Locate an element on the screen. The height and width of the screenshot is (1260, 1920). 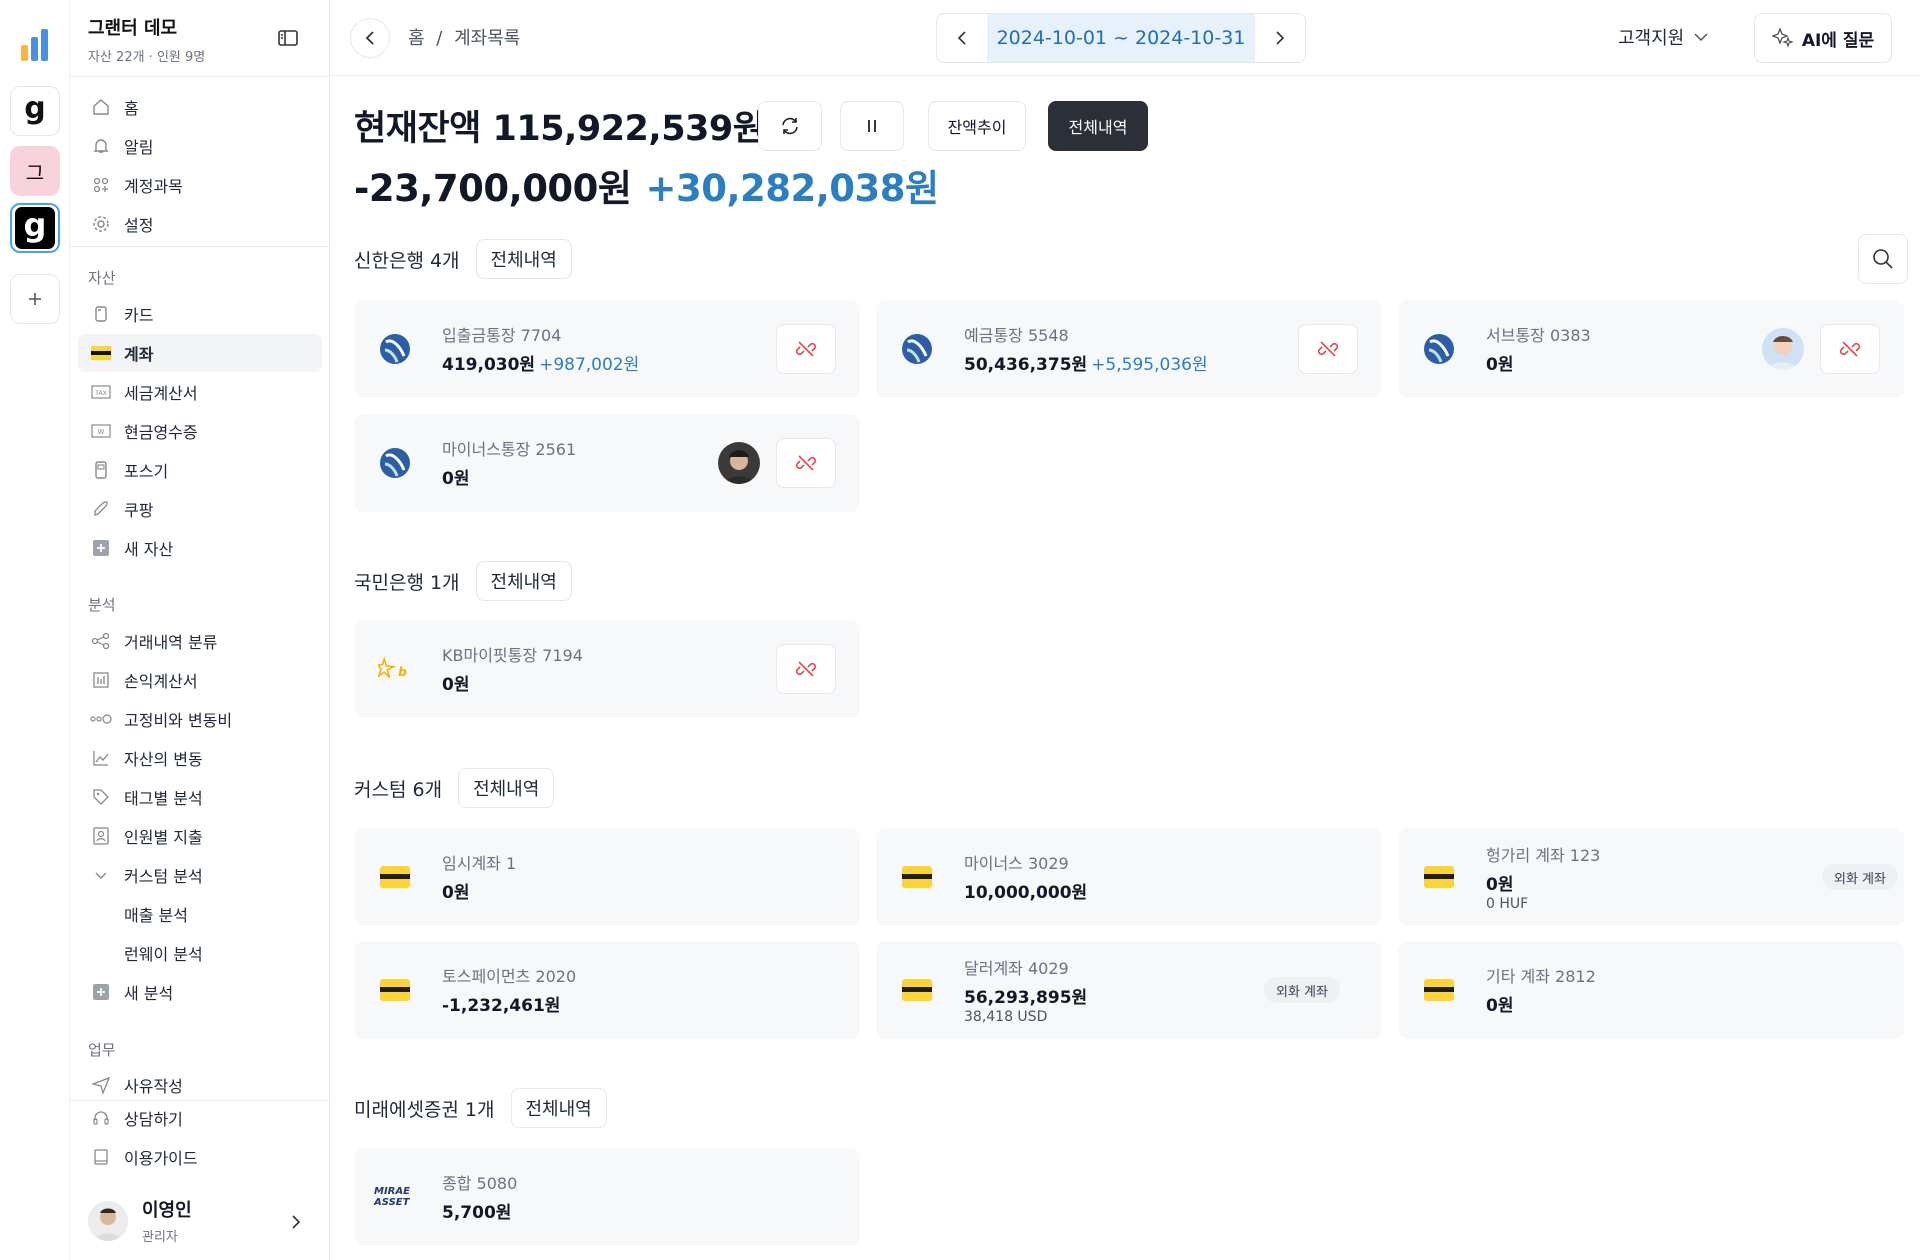
chevron-down-icon is located at coordinates (1701, 37).